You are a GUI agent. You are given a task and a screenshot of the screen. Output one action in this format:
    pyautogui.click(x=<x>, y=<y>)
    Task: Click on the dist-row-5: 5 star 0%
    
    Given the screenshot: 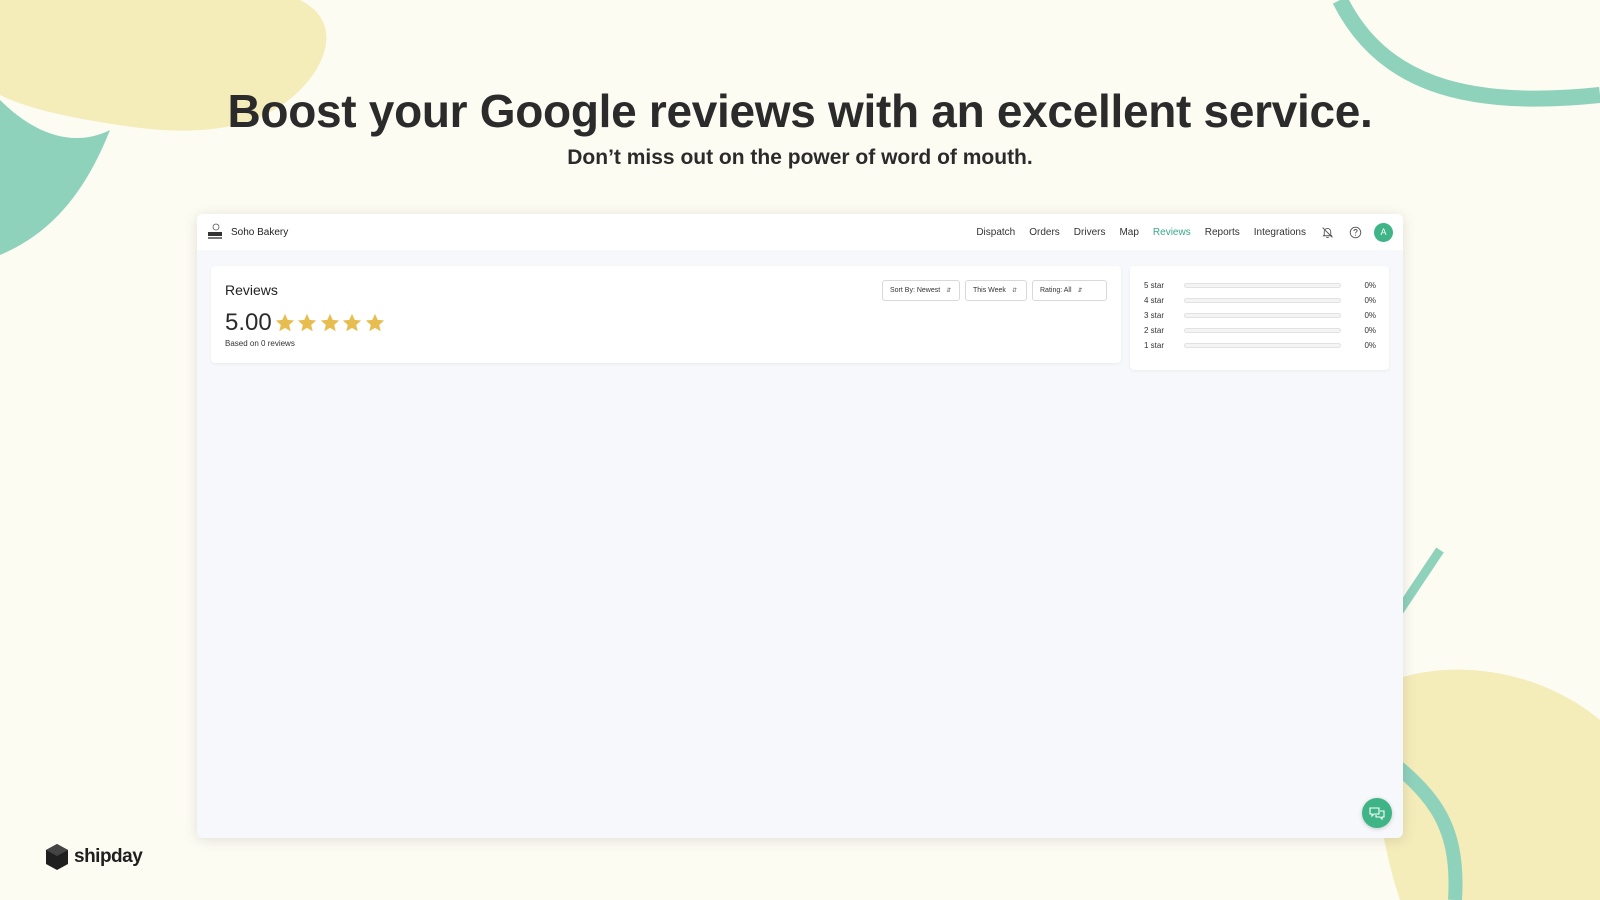 What is the action you would take?
    pyautogui.click(x=1260, y=285)
    